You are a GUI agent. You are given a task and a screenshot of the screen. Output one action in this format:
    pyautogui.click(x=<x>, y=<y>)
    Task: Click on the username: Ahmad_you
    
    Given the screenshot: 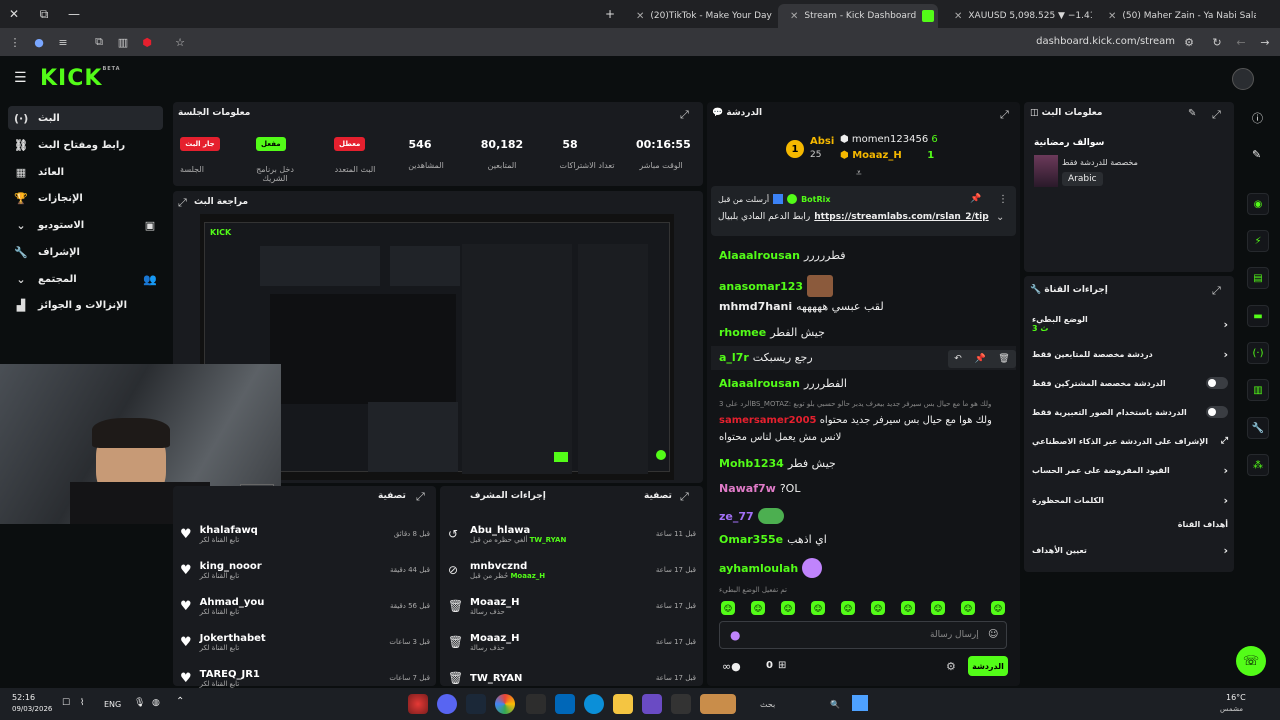 What is the action you would take?
    pyautogui.click(x=291, y=602)
    